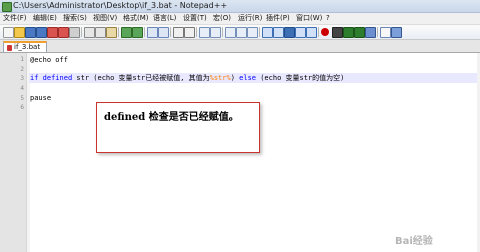 The image size is (480, 252). Describe the element at coordinates (337, 32) in the screenshot. I see `stop-macro-icon` at that location.